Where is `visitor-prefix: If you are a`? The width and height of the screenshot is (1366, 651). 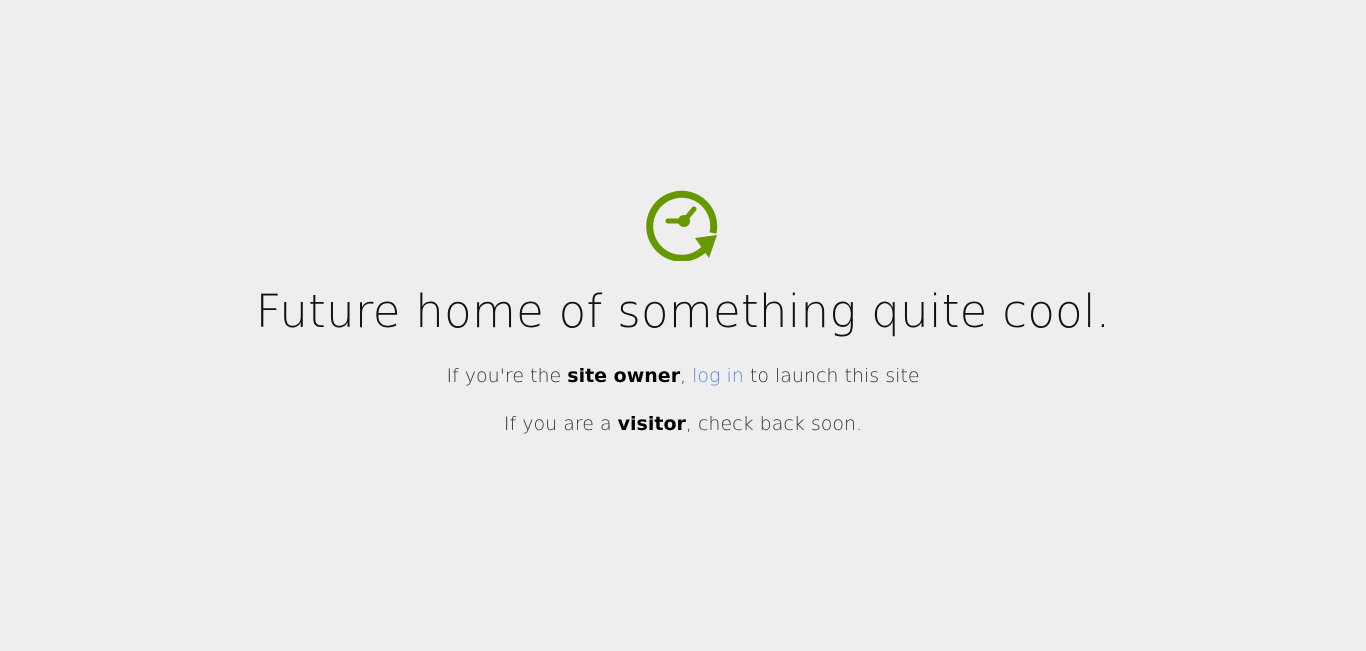 visitor-prefix: If you are a is located at coordinates (560, 424).